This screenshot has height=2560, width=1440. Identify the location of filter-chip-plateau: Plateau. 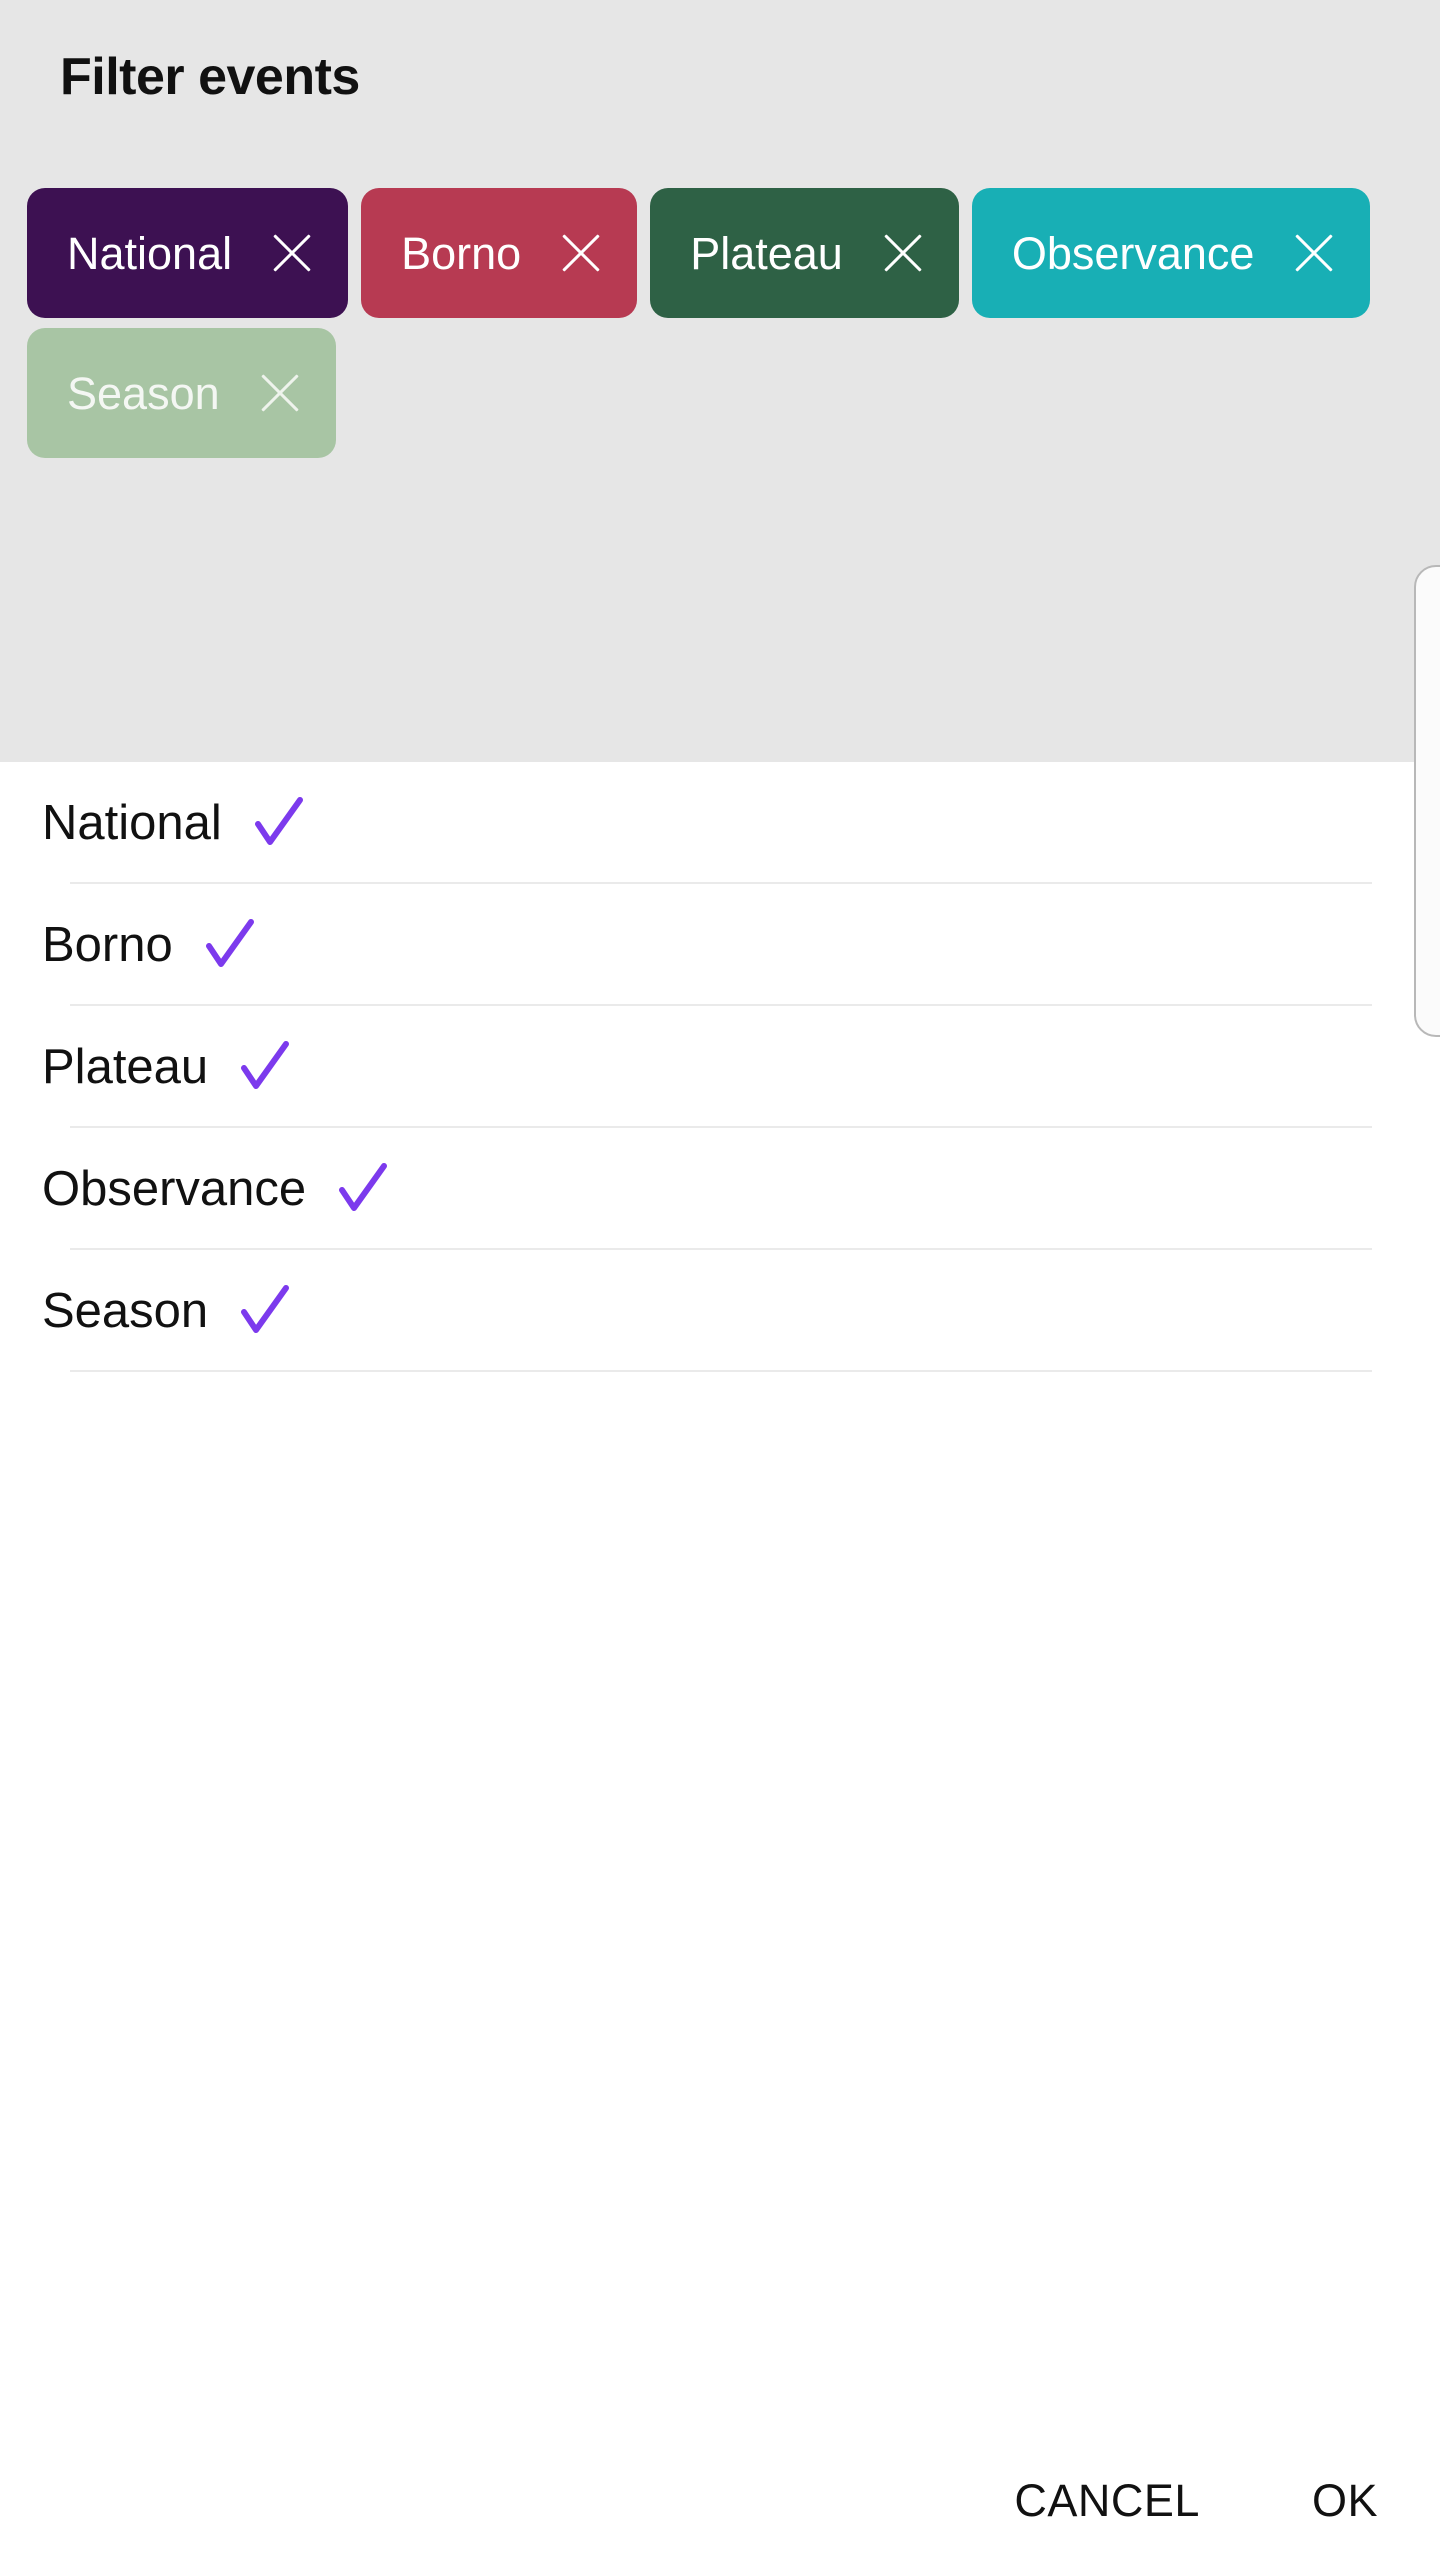
(804, 253).